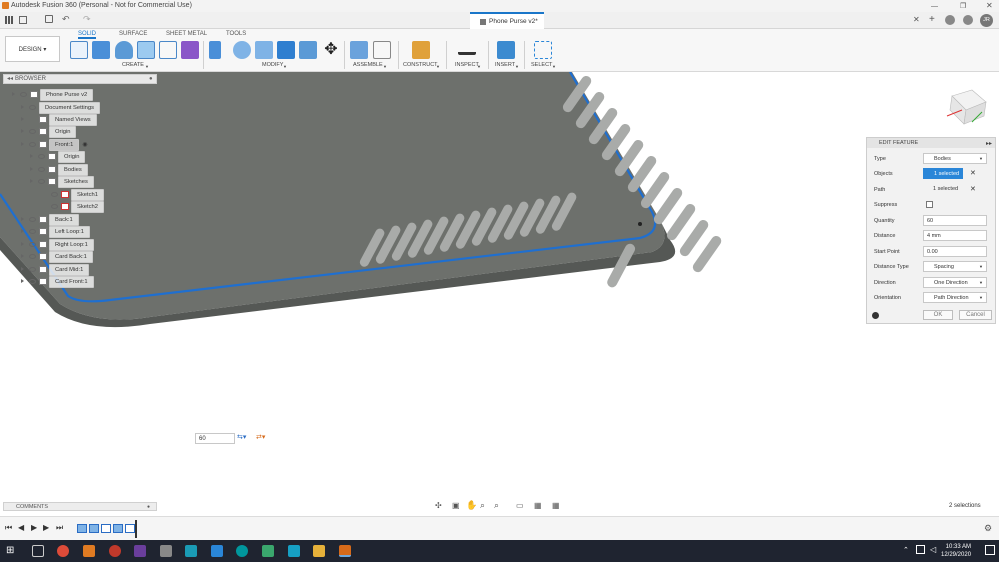  What do you see at coordinates (50, 220) in the screenshot?
I see `browser-item-back: Back:1` at bounding box center [50, 220].